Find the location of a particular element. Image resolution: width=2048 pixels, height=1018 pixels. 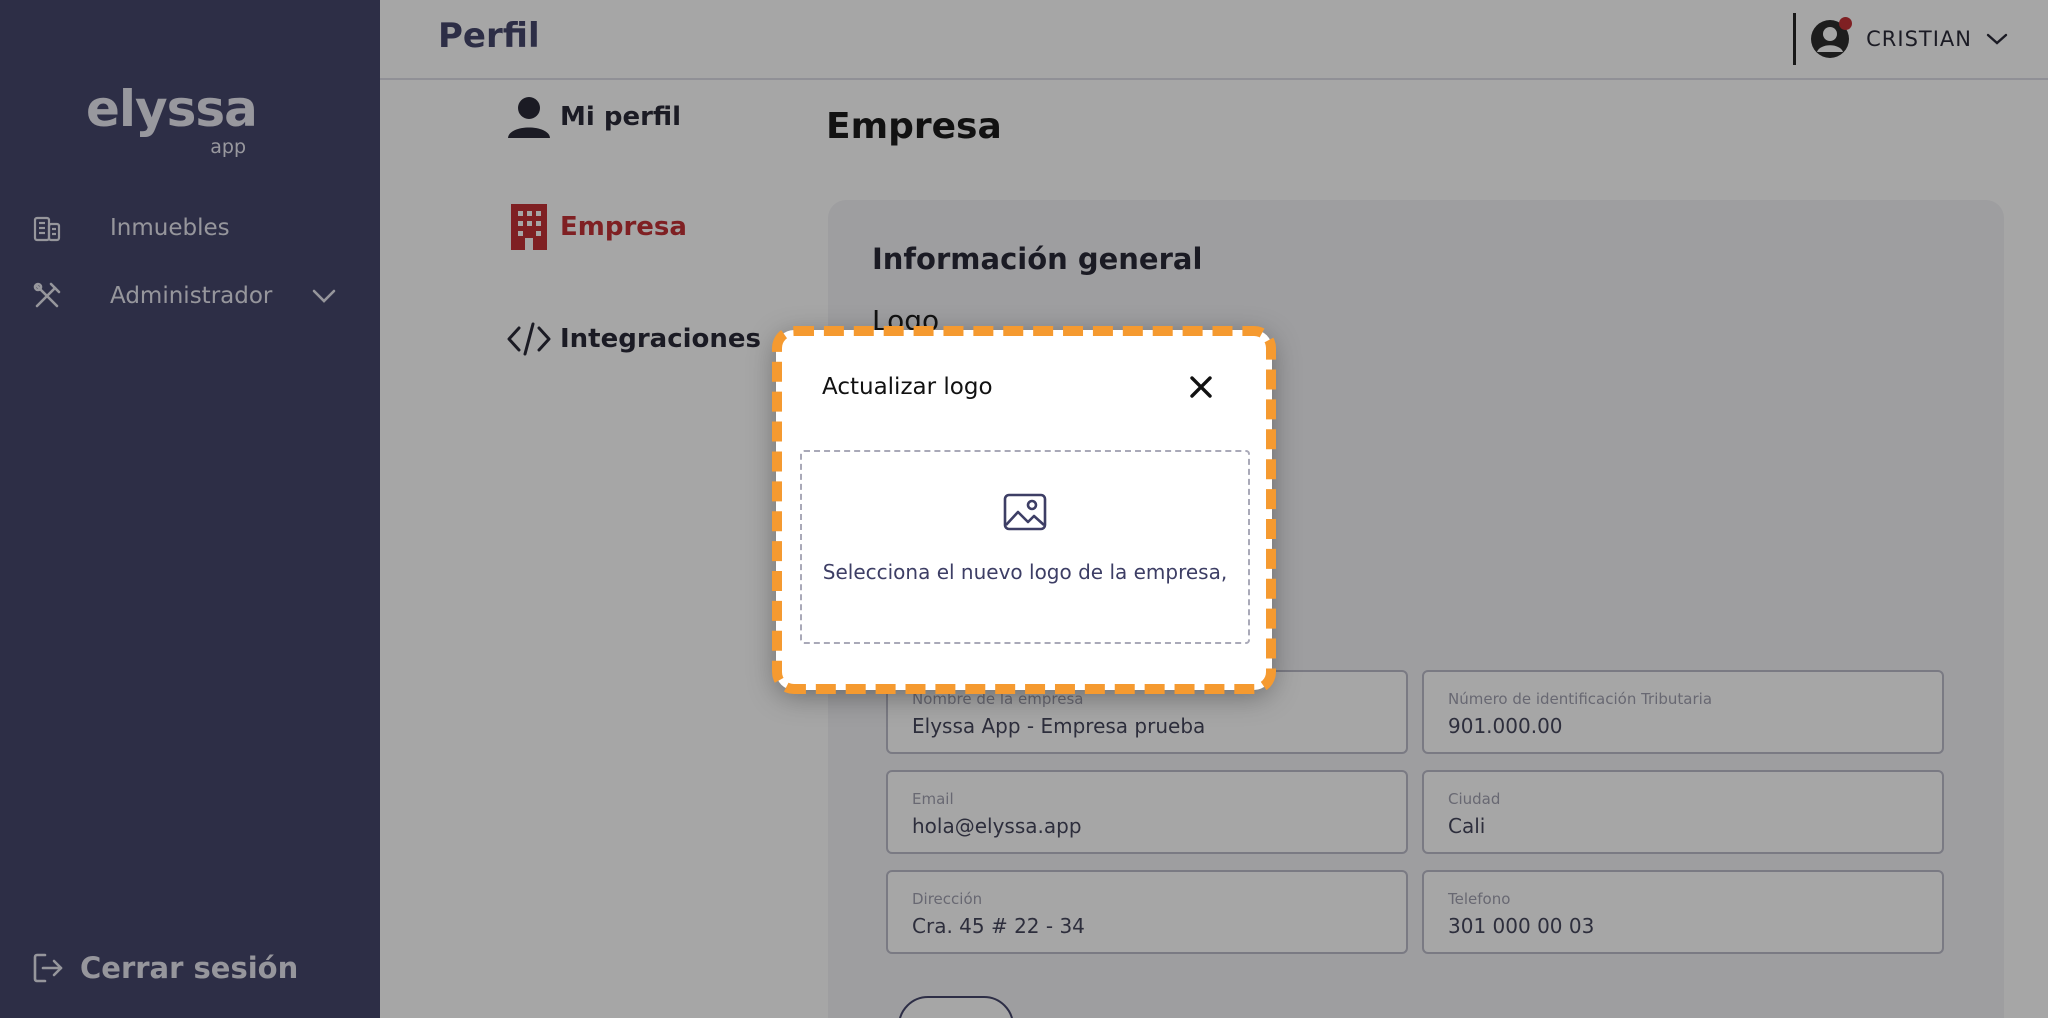

image-icon is located at coordinates (1025, 512).